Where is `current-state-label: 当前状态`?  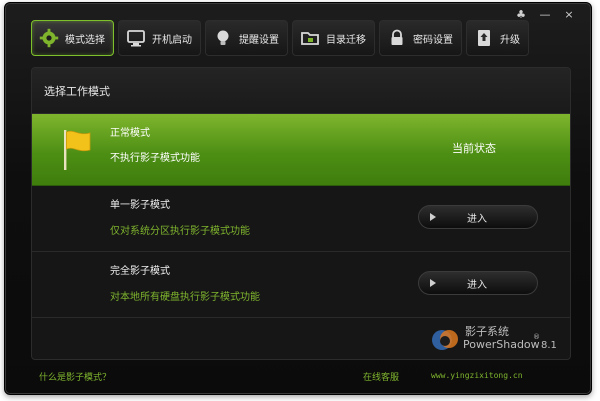
current-state-label: 当前状态 is located at coordinates (474, 148).